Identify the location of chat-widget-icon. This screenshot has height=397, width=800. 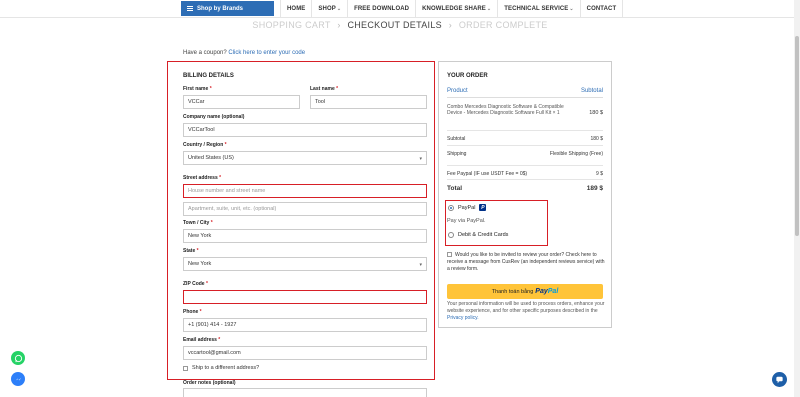
(779, 379).